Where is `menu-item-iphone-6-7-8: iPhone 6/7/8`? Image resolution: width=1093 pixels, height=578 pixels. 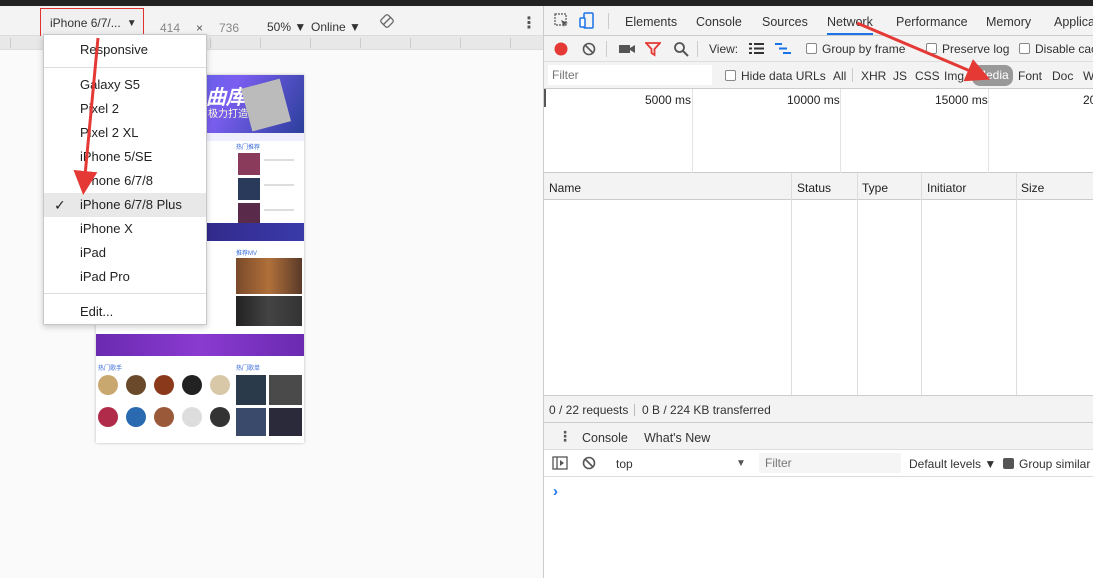 menu-item-iphone-6-7-8: iPhone 6/7/8 is located at coordinates (125, 181).